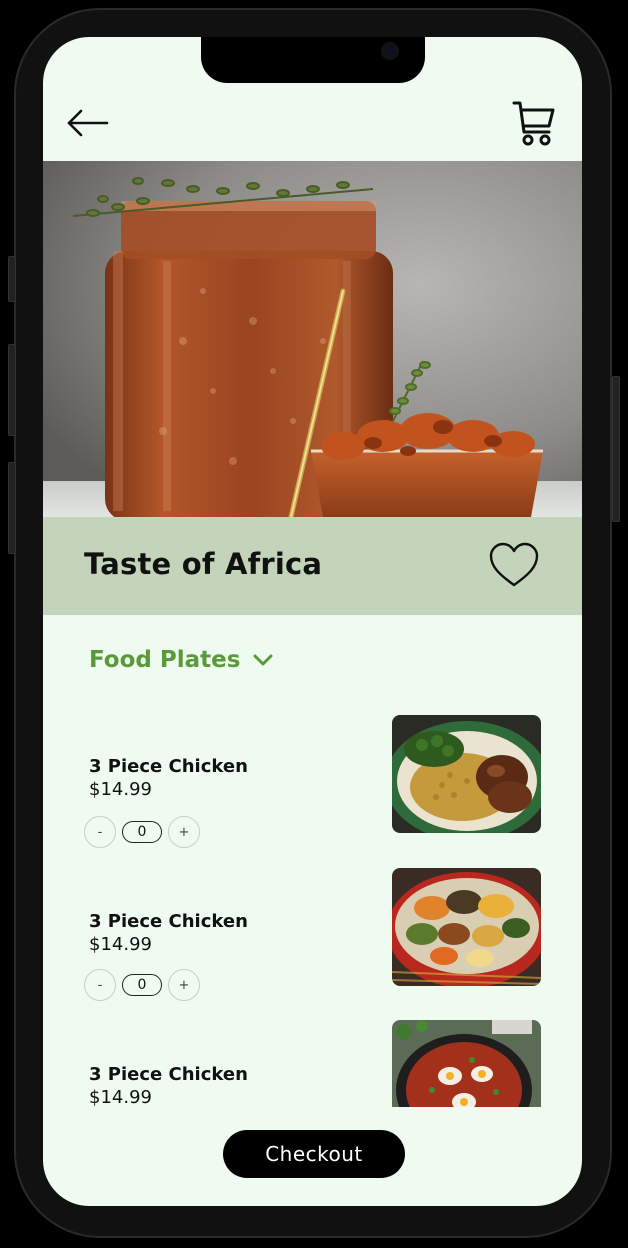 Image resolution: width=628 pixels, height=1248 pixels. I want to click on top-bar, so click(312, 127).